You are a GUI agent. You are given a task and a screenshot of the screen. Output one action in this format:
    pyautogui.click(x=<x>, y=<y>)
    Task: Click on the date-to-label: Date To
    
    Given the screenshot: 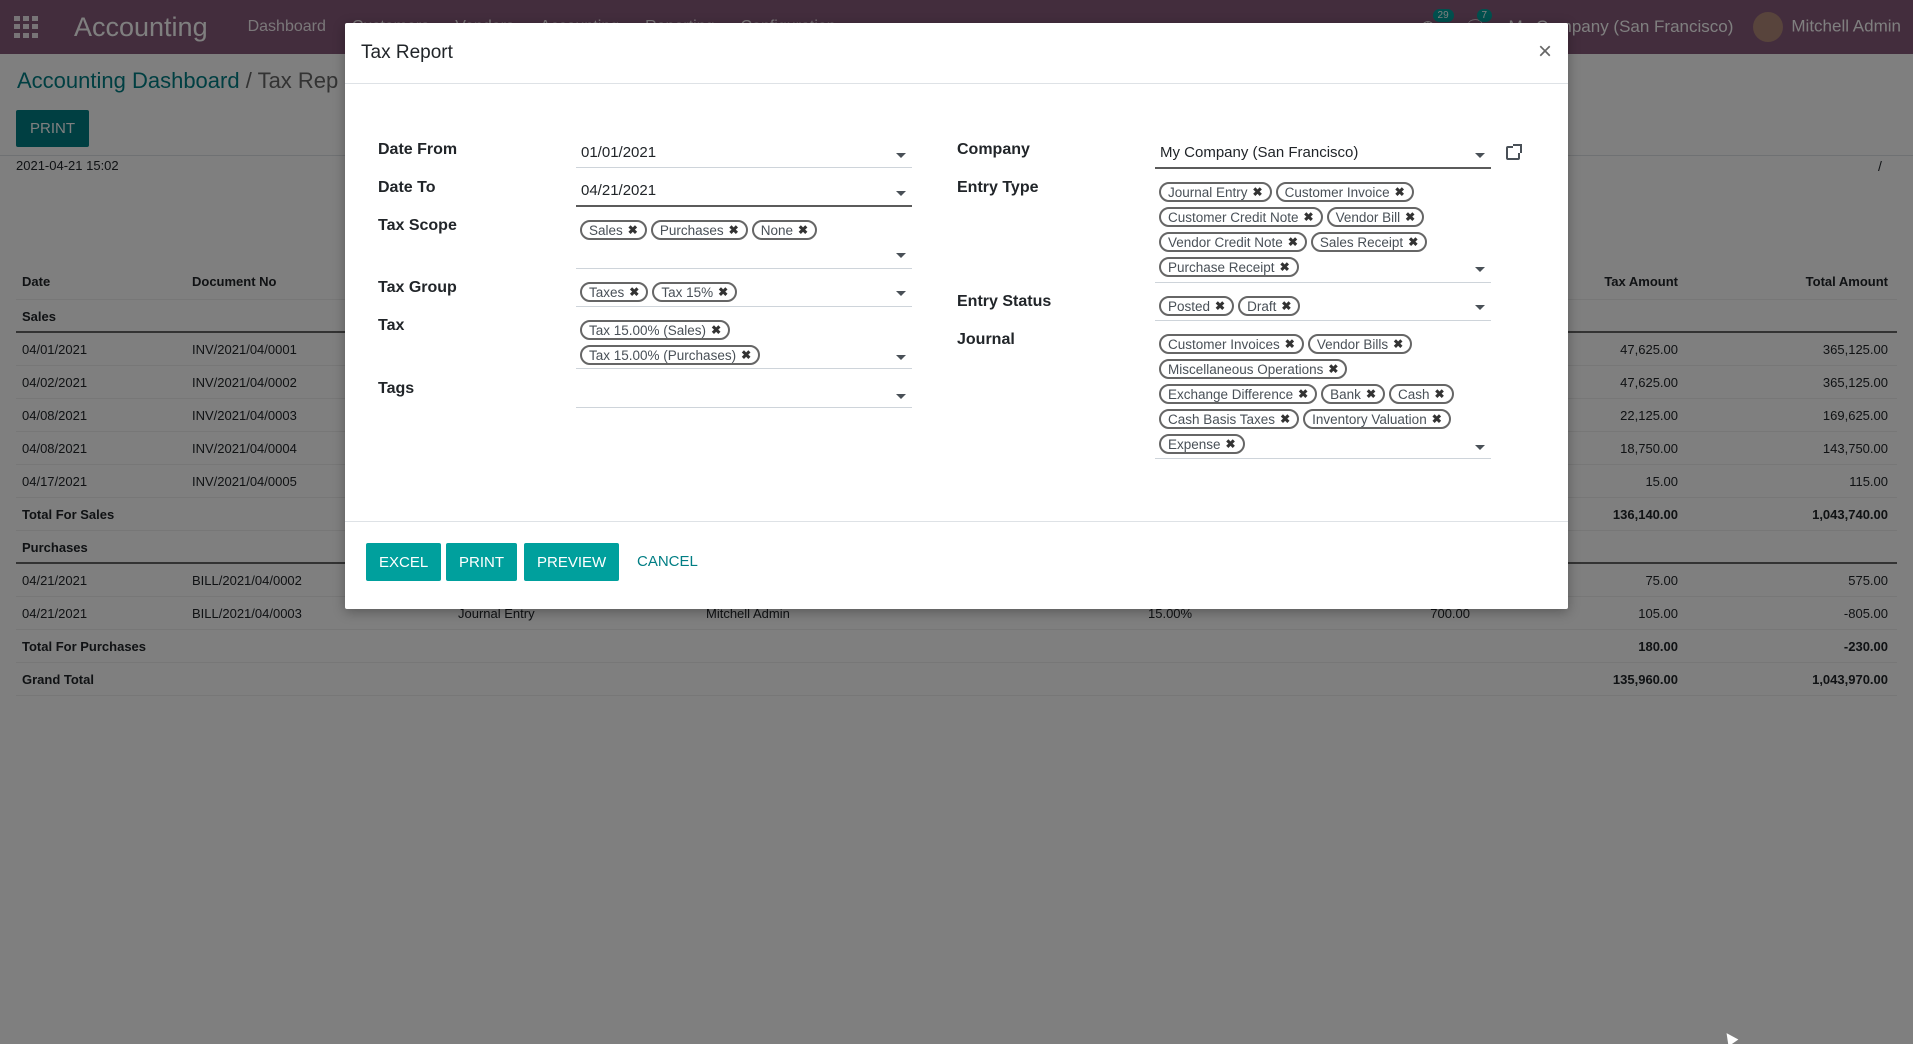 What is the action you would take?
    pyautogui.click(x=407, y=187)
    